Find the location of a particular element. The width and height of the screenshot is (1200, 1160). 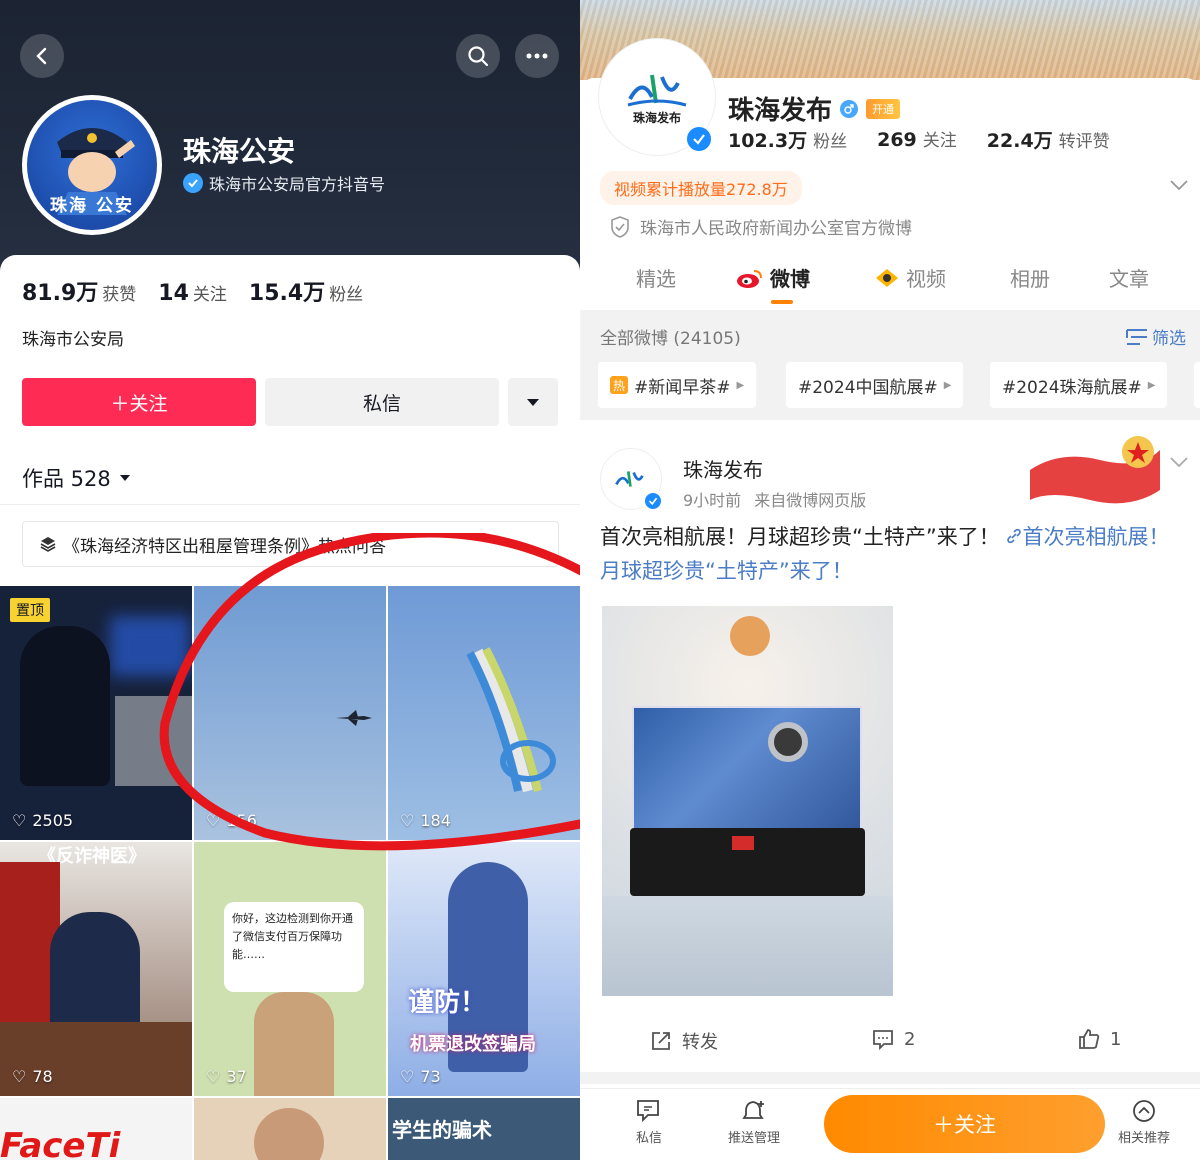

car-headlight is located at coordinates (153, 741).